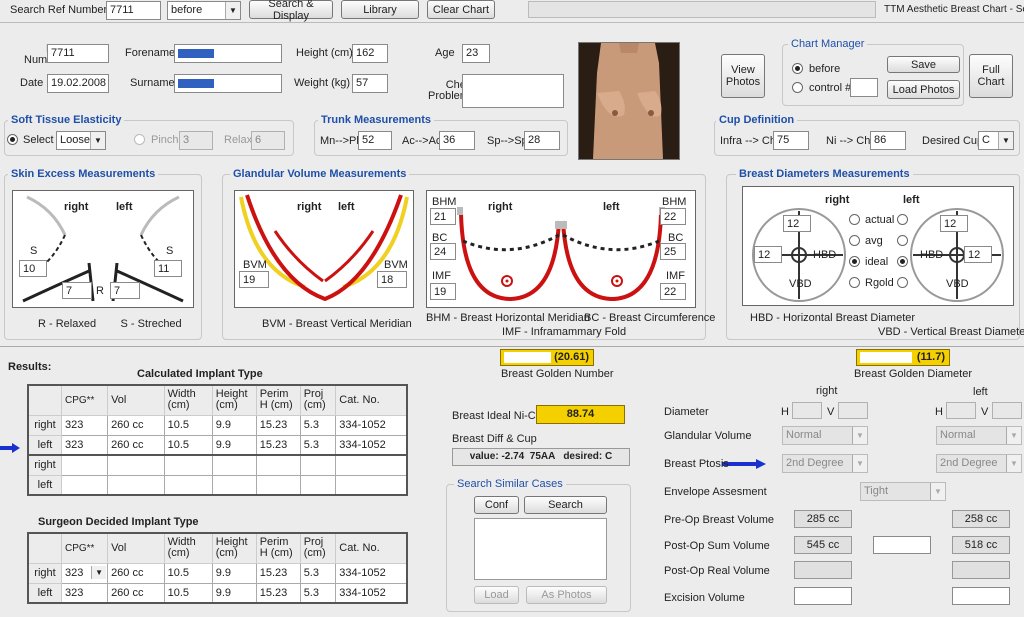 This screenshot has width=1024, height=617. Describe the element at coordinates (443, 251) in the screenshot. I see `bc-right-input: 24` at that location.